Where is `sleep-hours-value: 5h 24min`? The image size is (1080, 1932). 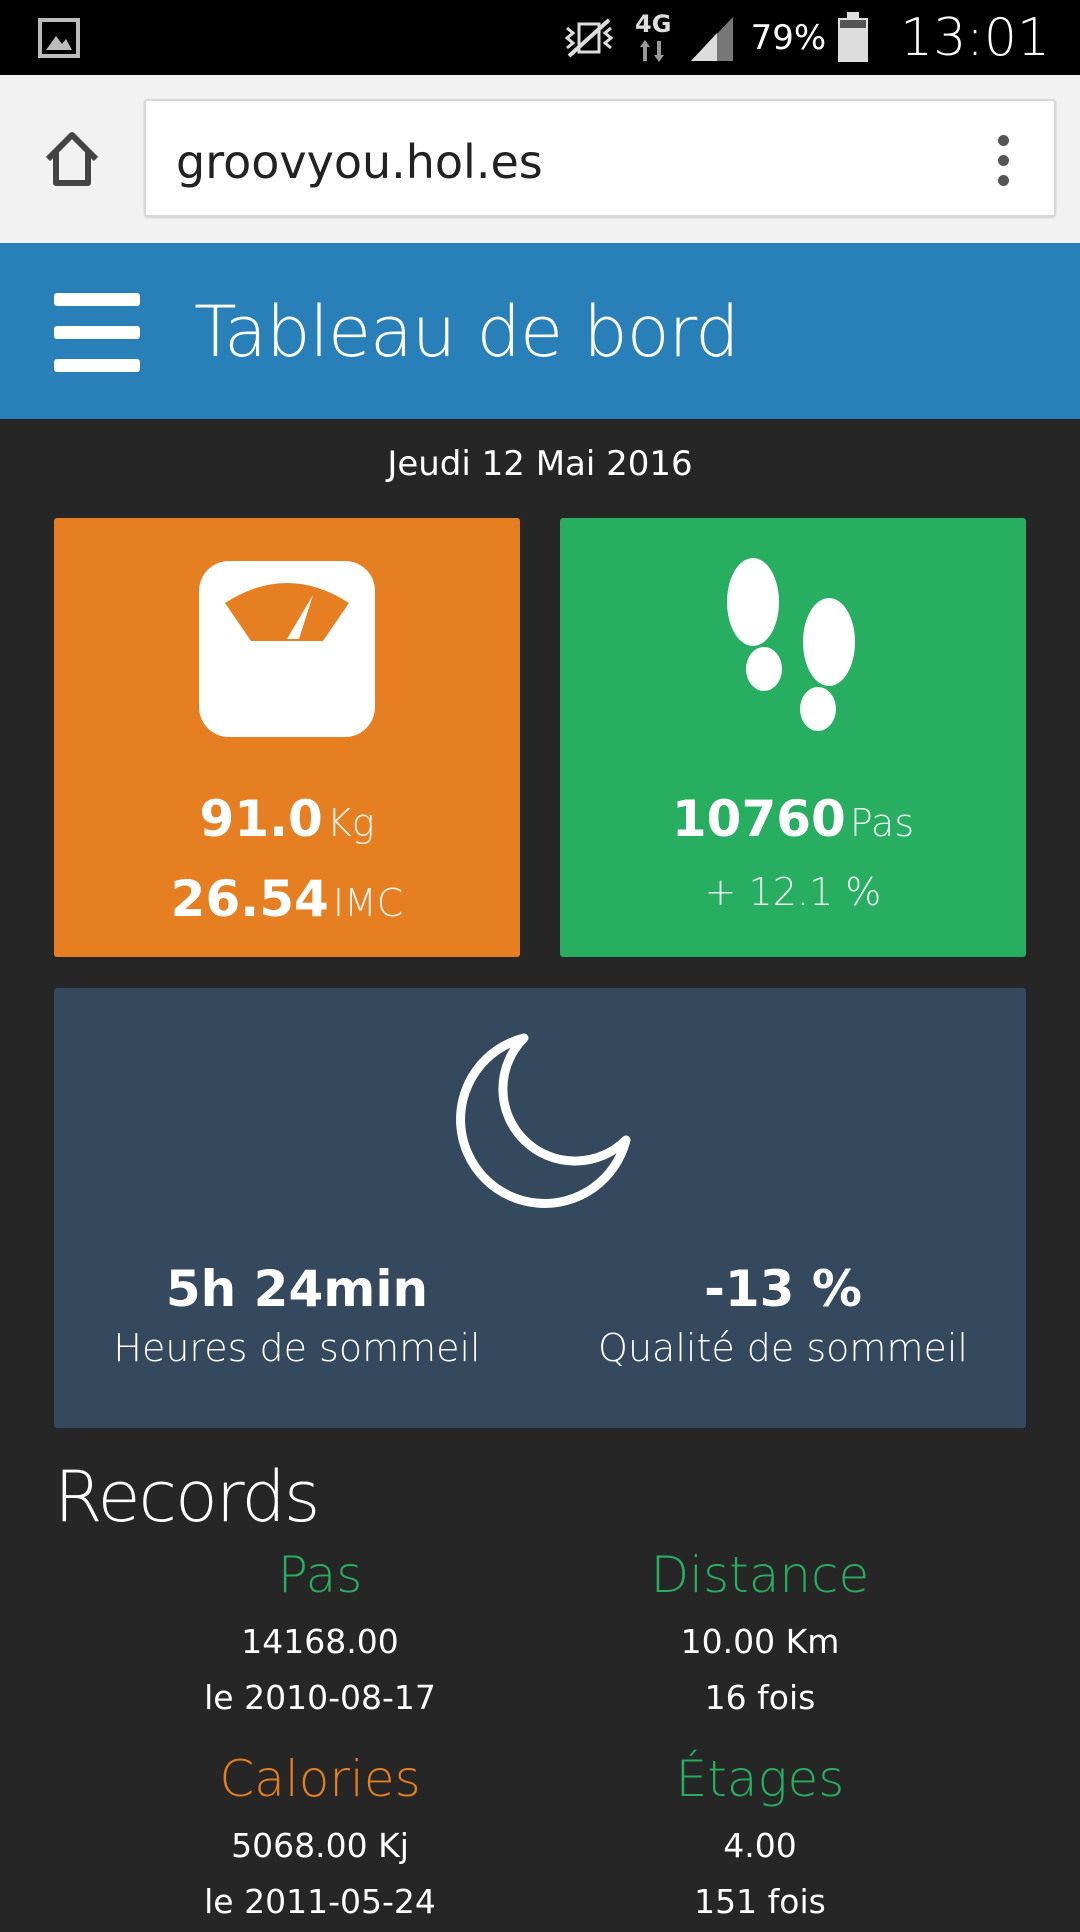 sleep-hours-value: 5h 24min is located at coordinates (297, 1289).